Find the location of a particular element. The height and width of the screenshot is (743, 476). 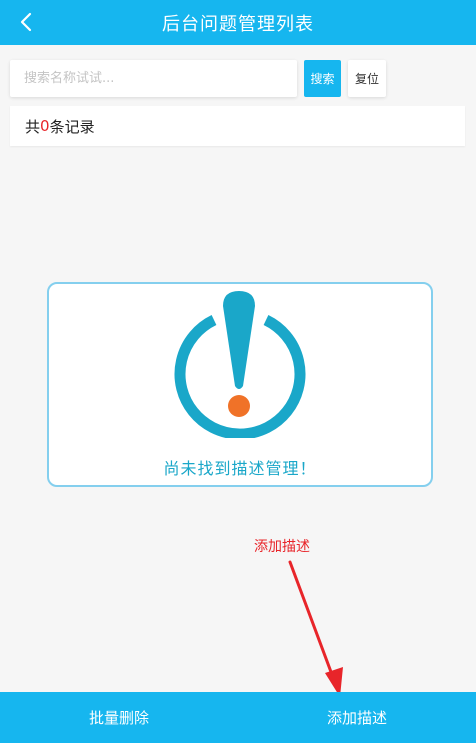

page-title: 后台问题管理列表 is located at coordinates (238, 24).